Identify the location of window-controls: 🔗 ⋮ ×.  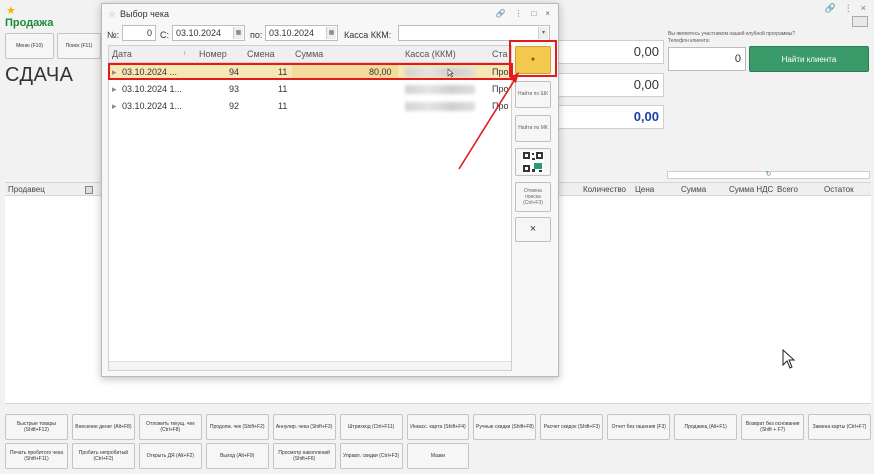
(845, 8).